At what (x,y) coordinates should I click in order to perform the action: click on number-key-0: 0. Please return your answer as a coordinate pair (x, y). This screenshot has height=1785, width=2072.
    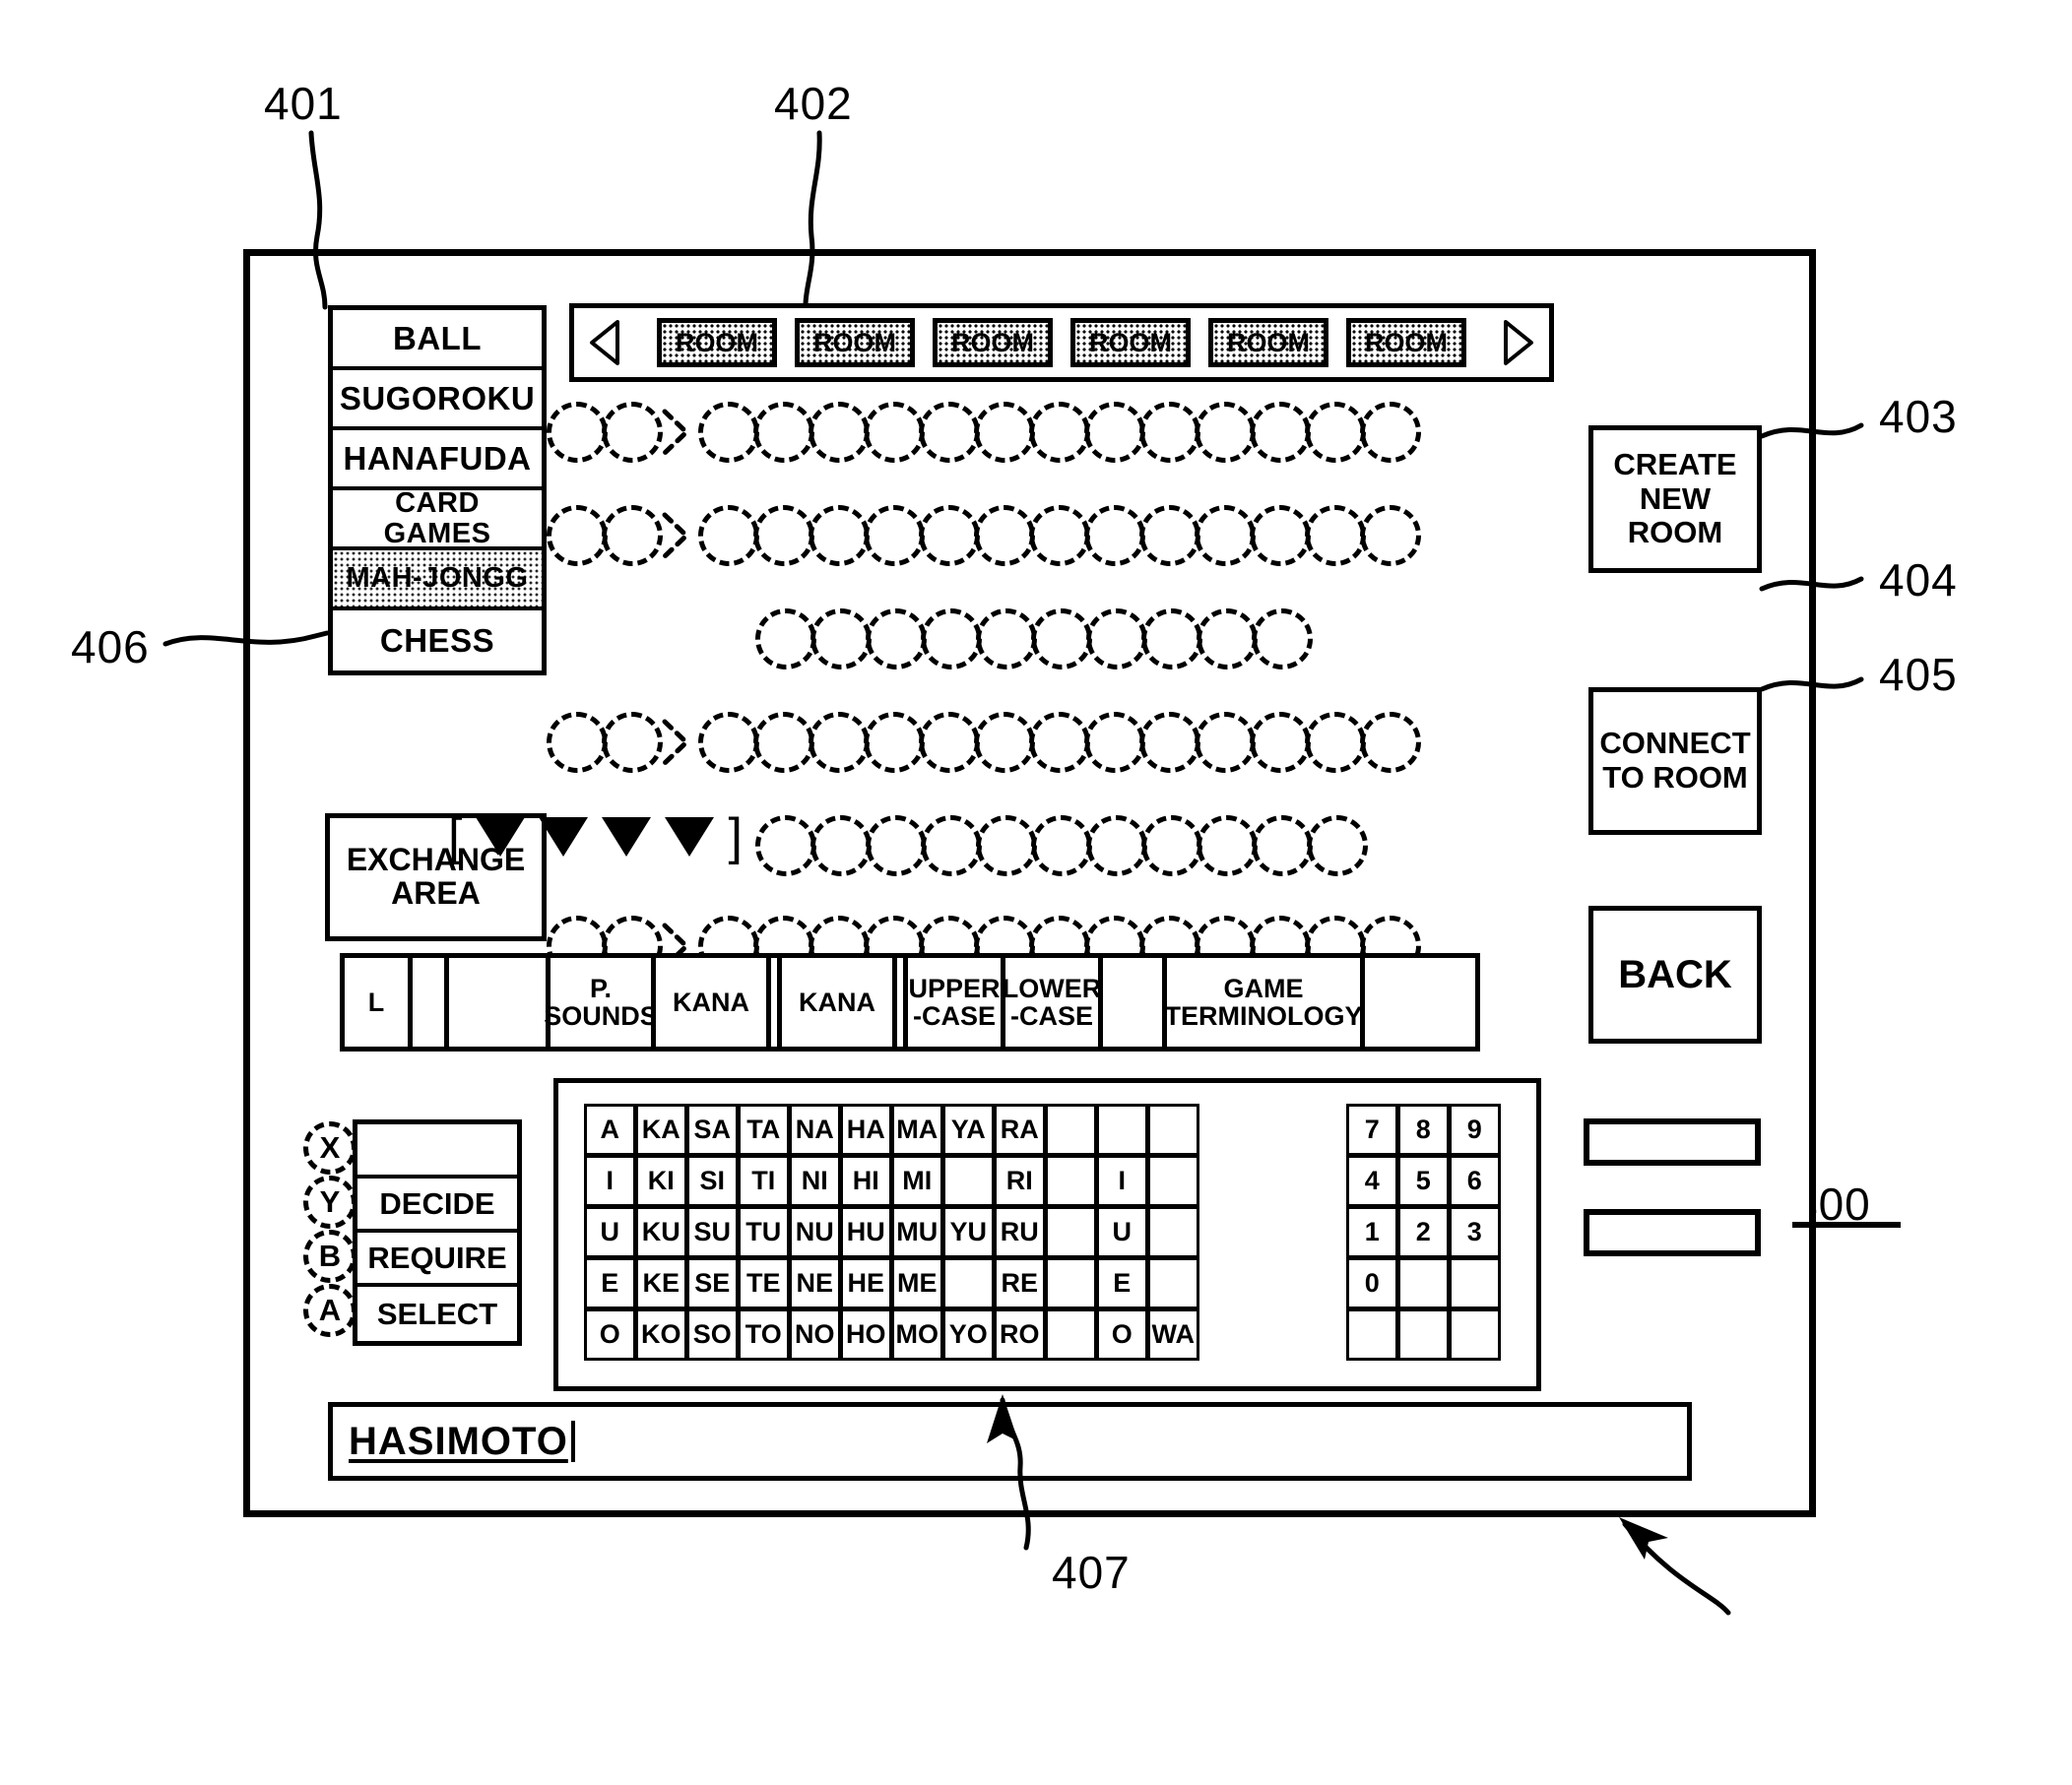
    Looking at the image, I should click on (1371, 1282).